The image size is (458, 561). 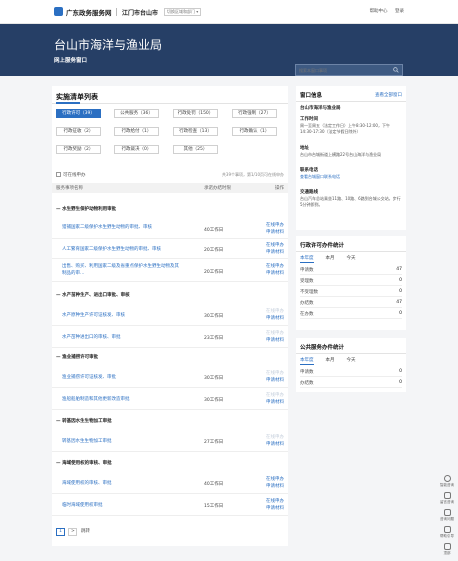 What do you see at coordinates (183, 12) in the screenshot?
I see `region-switch-button: 切换区域和部门 ▾` at bounding box center [183, 12].